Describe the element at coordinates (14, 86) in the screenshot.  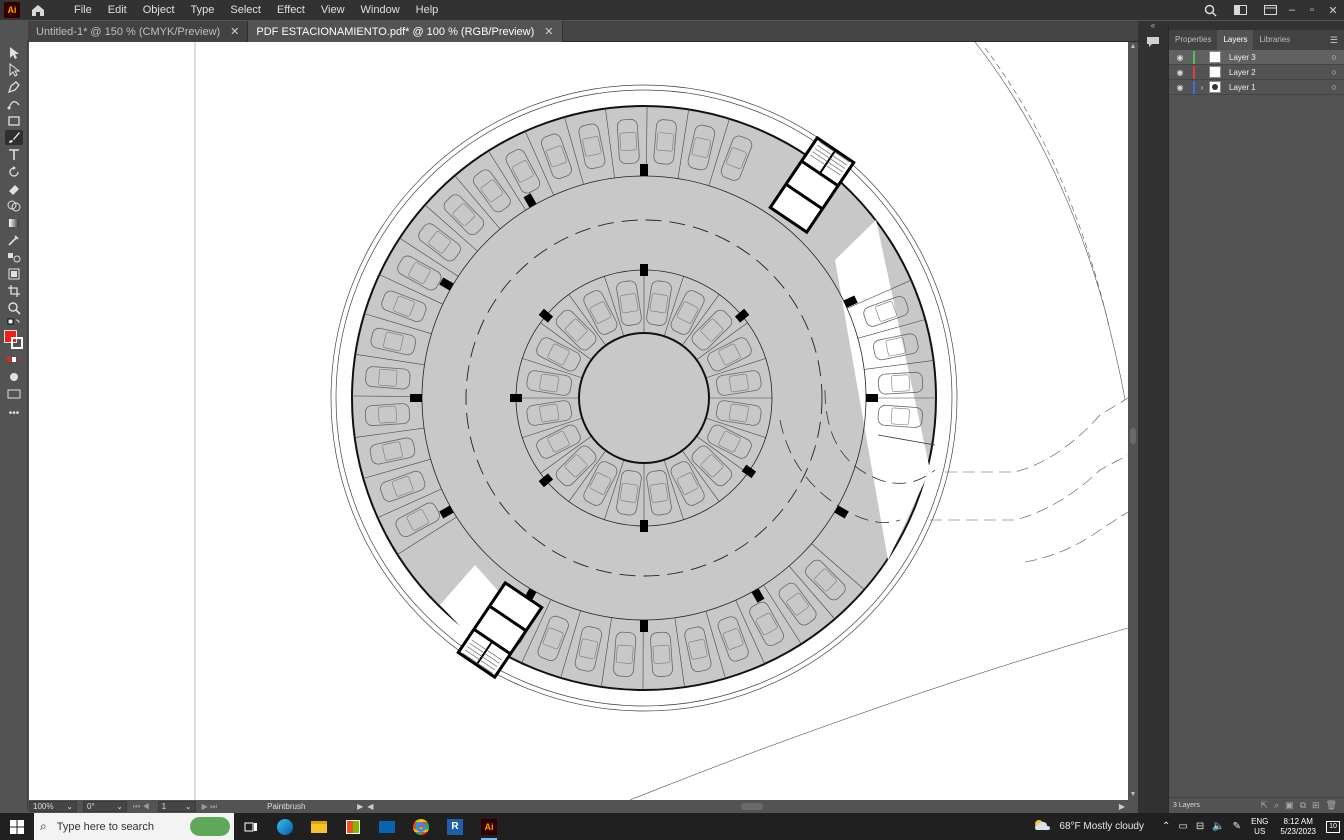
I see `pen-tool-icon` at that location.